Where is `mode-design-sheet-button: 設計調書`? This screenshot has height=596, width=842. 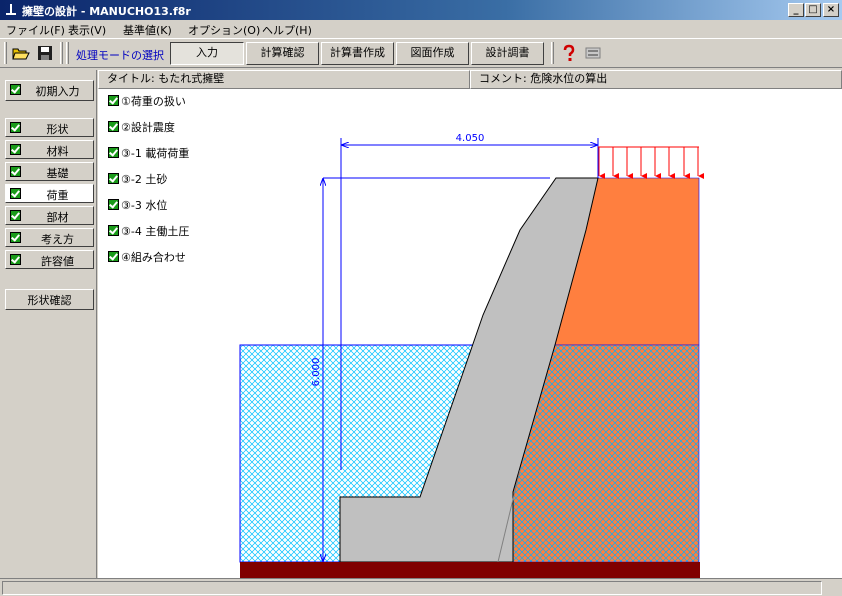 mode-design-sheet-button: 設計調書 is located at coordinates (507, 53).